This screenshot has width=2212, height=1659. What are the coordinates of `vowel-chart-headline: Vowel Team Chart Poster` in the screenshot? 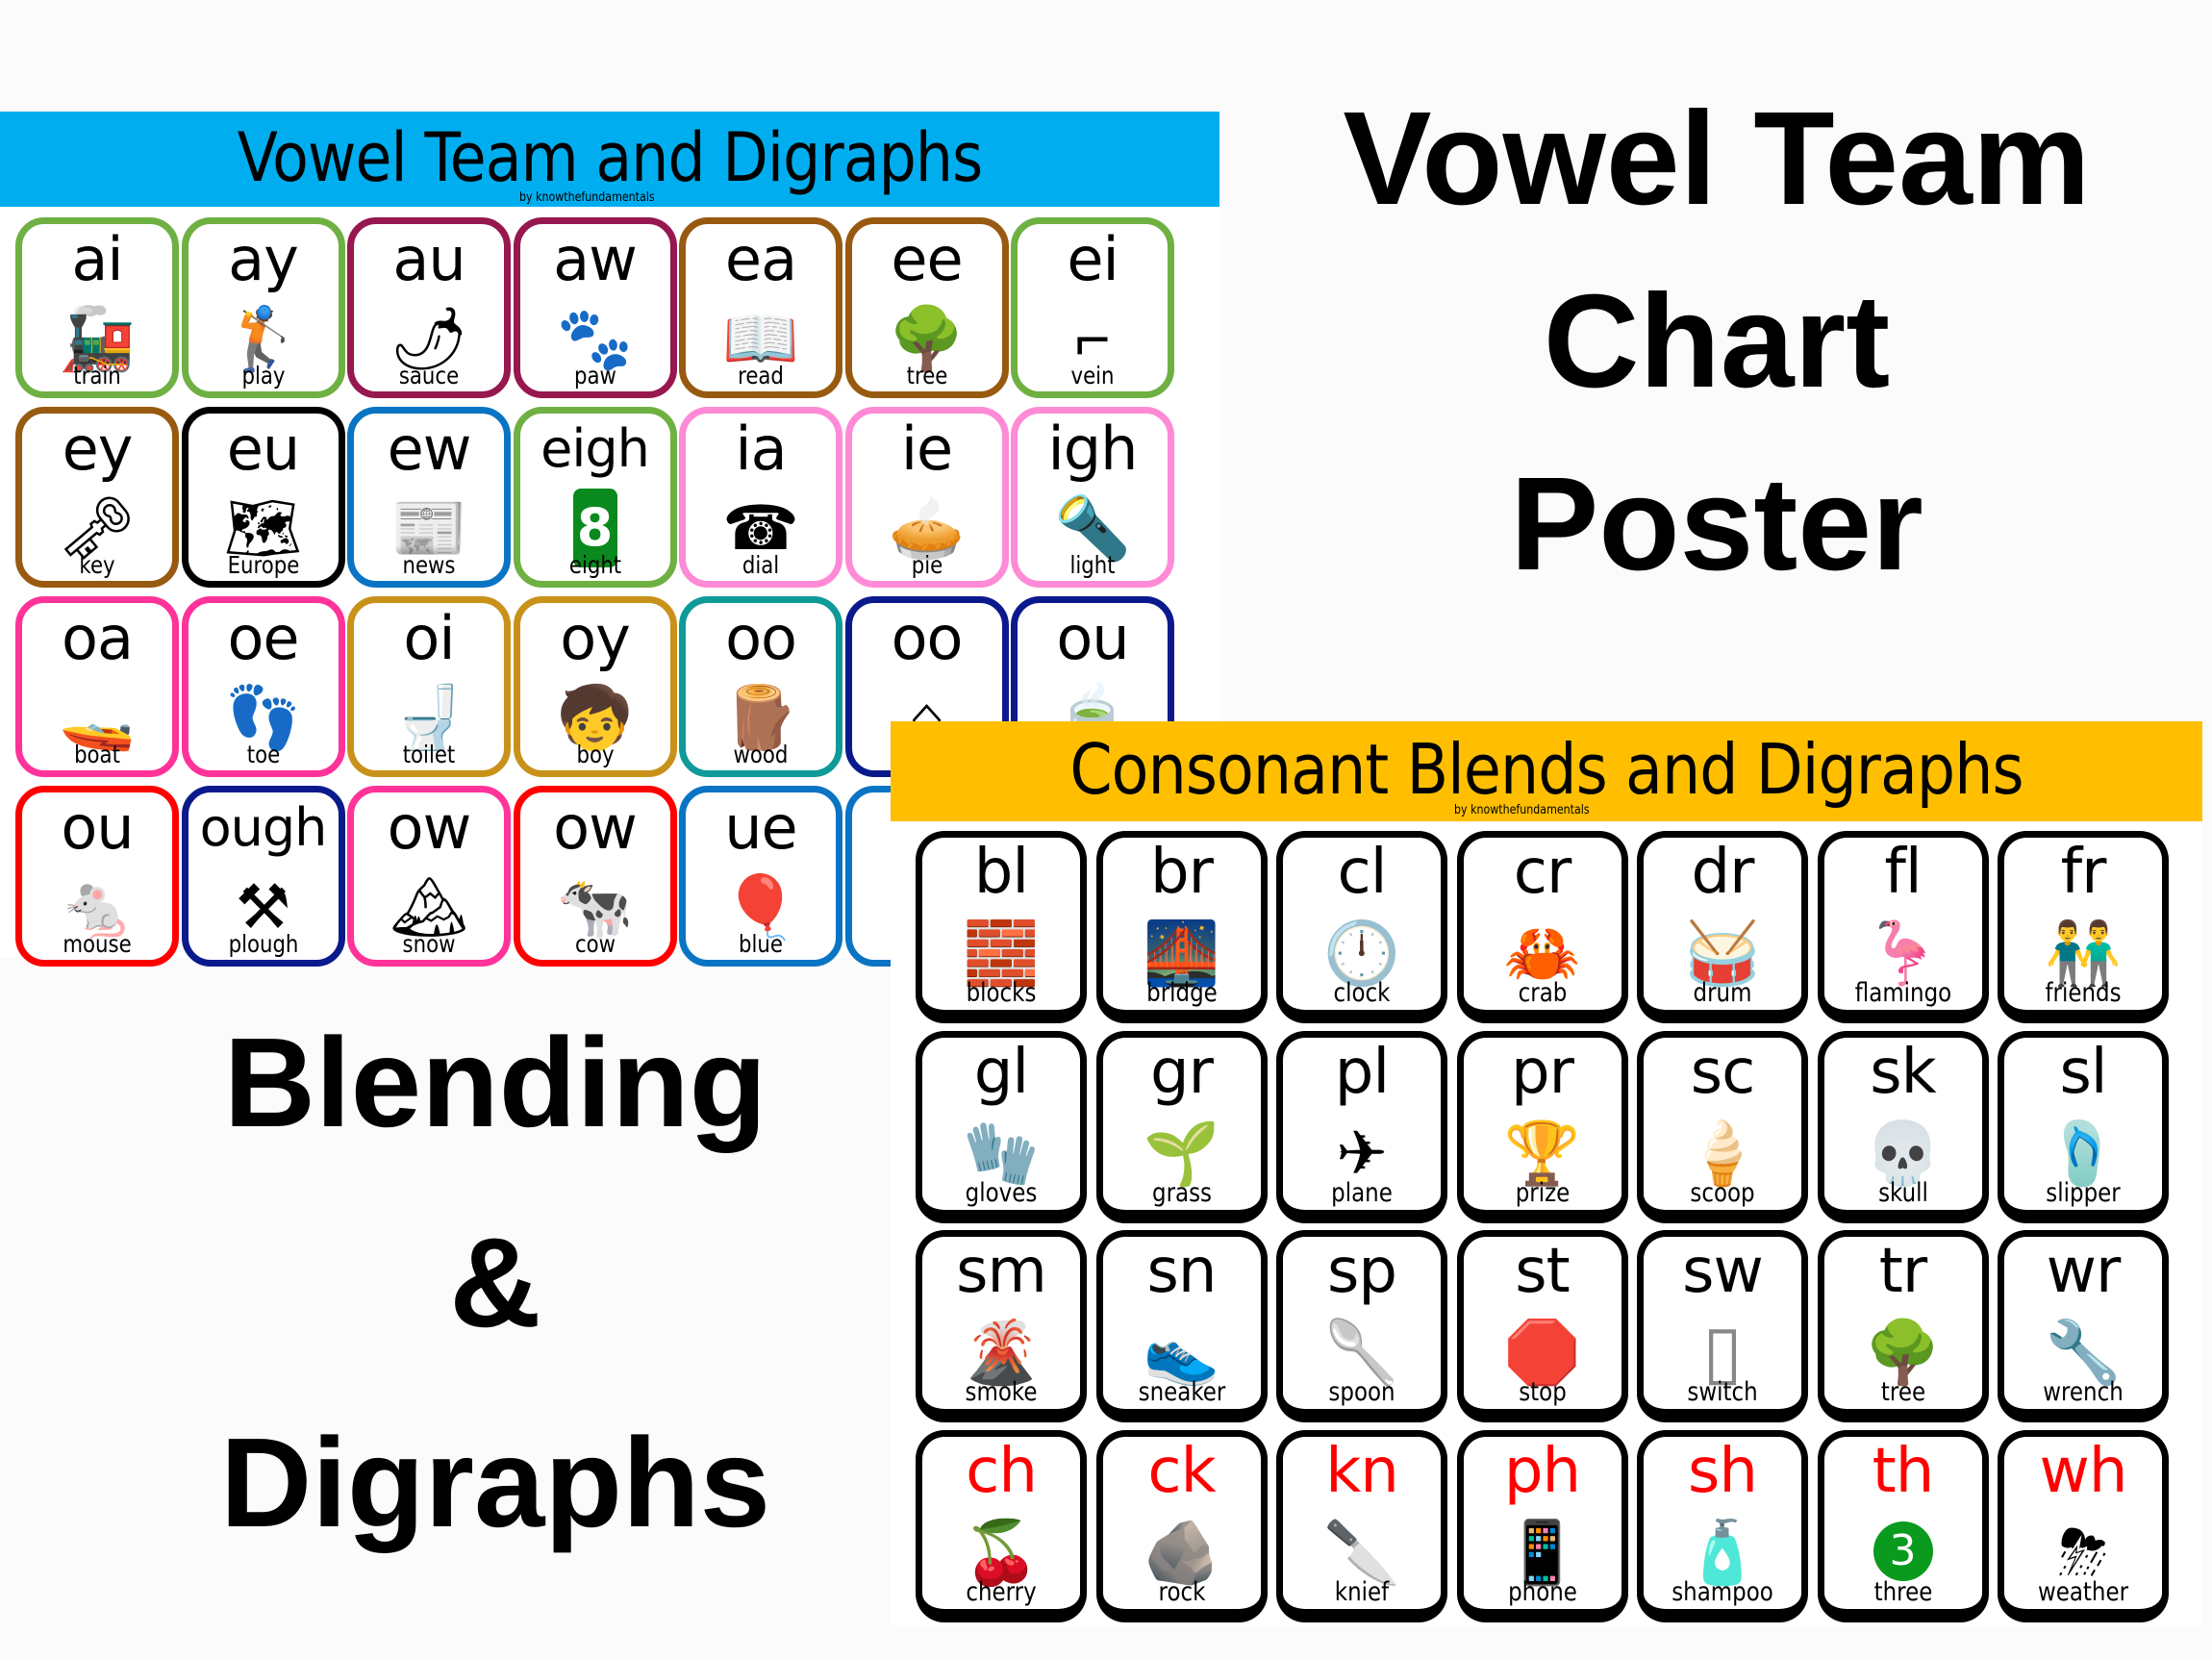 It's located at (1716, 367).